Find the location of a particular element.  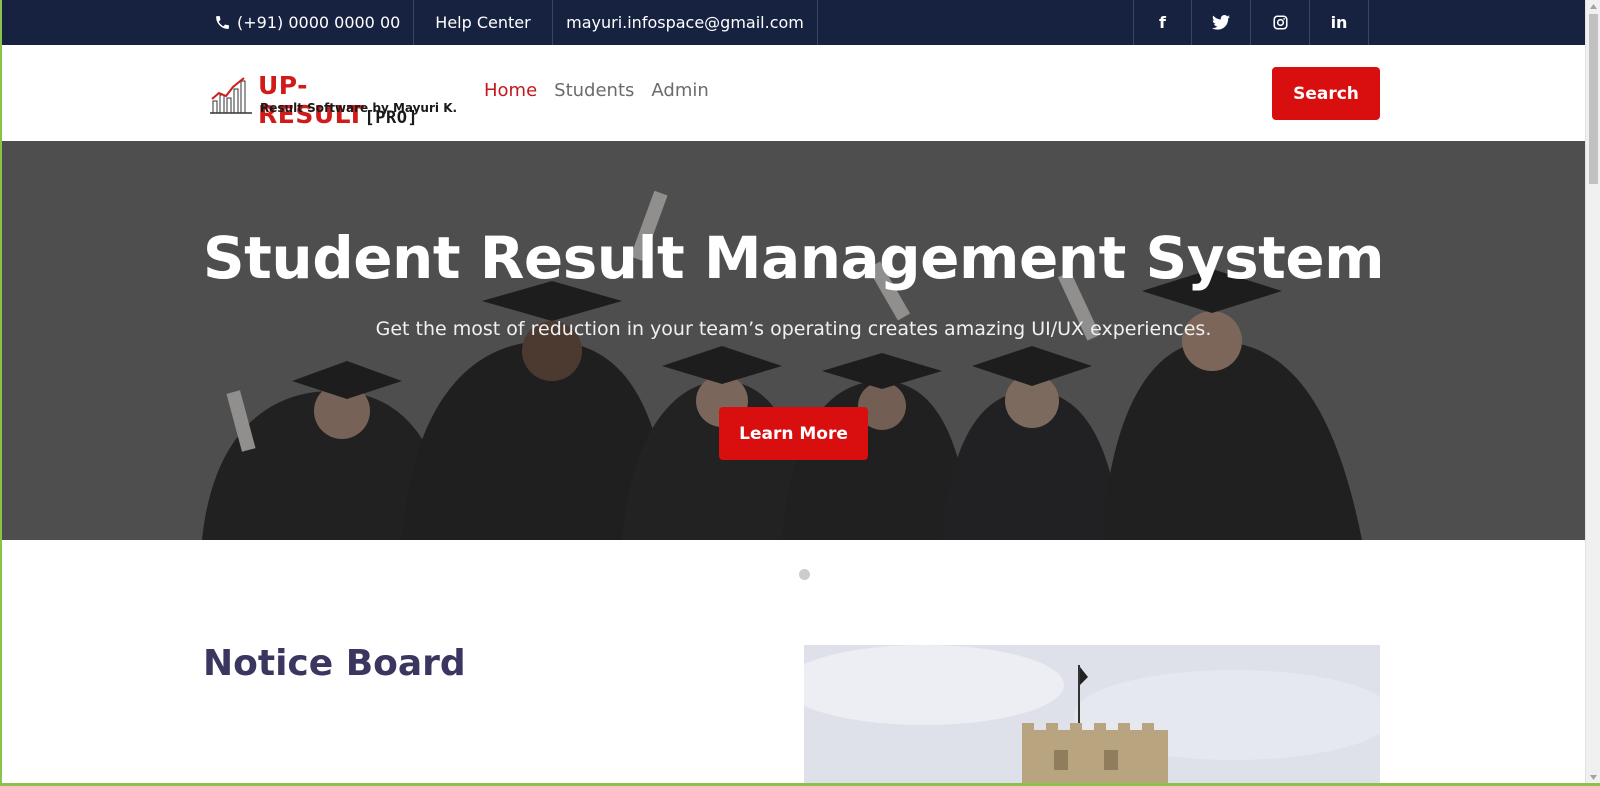

main-nav: Home Students Admin is located at coordinates (596, 90).